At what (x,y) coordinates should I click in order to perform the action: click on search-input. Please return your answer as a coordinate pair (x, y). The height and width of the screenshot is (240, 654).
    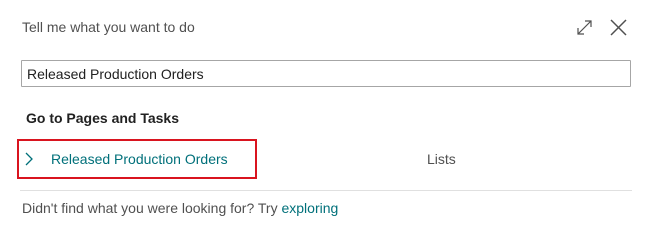
    Looking at the image, I should click on (326, 73).